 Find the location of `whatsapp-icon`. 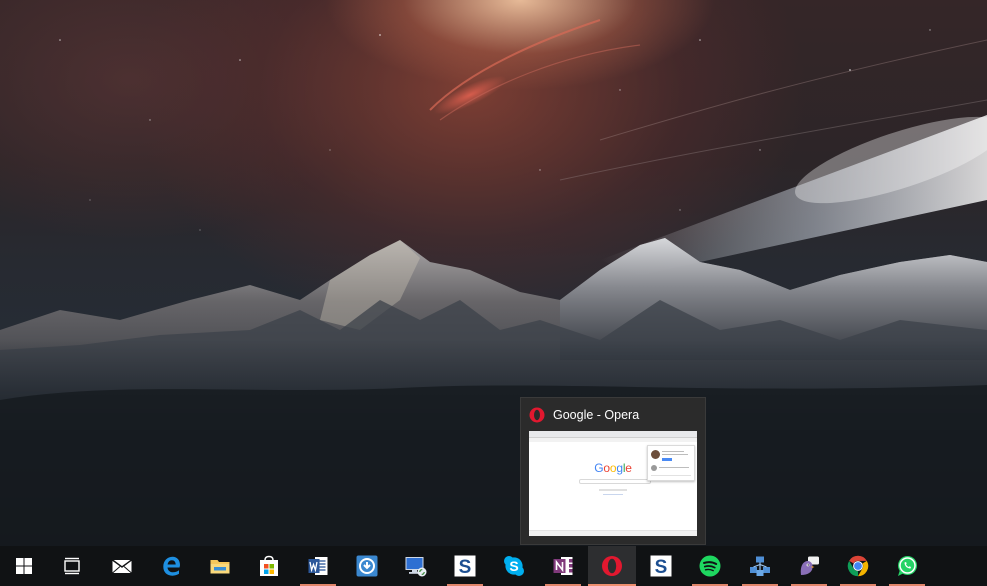

whatsapp-icon is located at coordinates (907, 566).